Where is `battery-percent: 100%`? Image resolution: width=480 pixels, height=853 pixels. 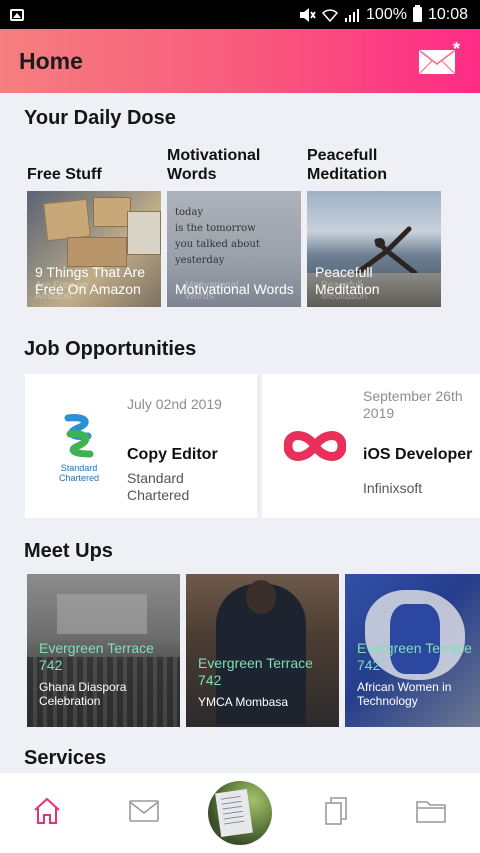 battery-percent: 100% is located at coordinates (386, 14).